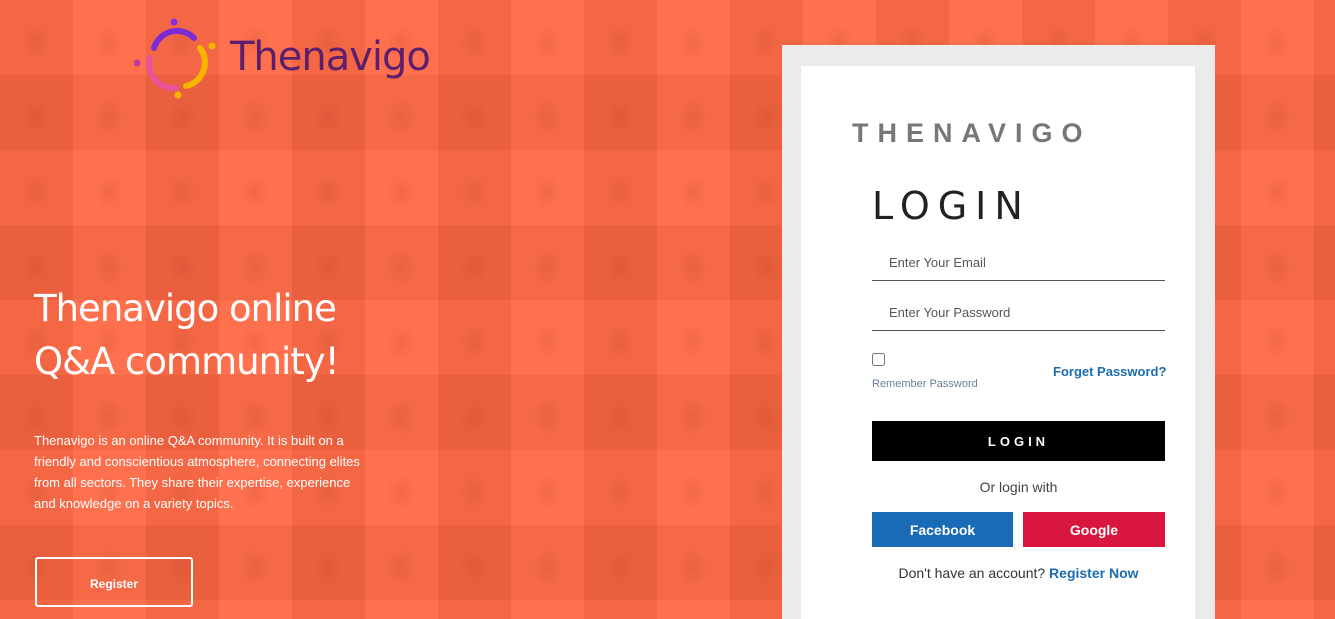  I want to click on or-login-with-text: Or login with, so click(1018, 487).